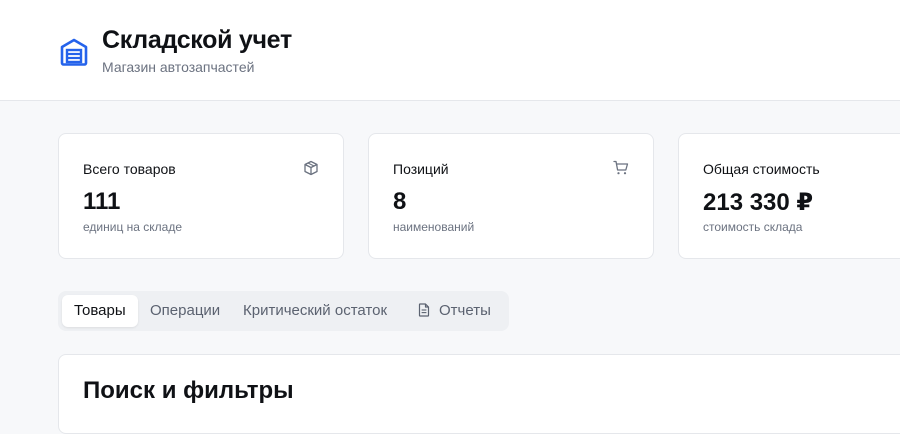 Image resolution: width=900 pixels, height=434 pixels. What do you see at coordinates (465, 310) in the screenshot?
I see `tab-label: Отчеты` at bounding box center [465, 310].